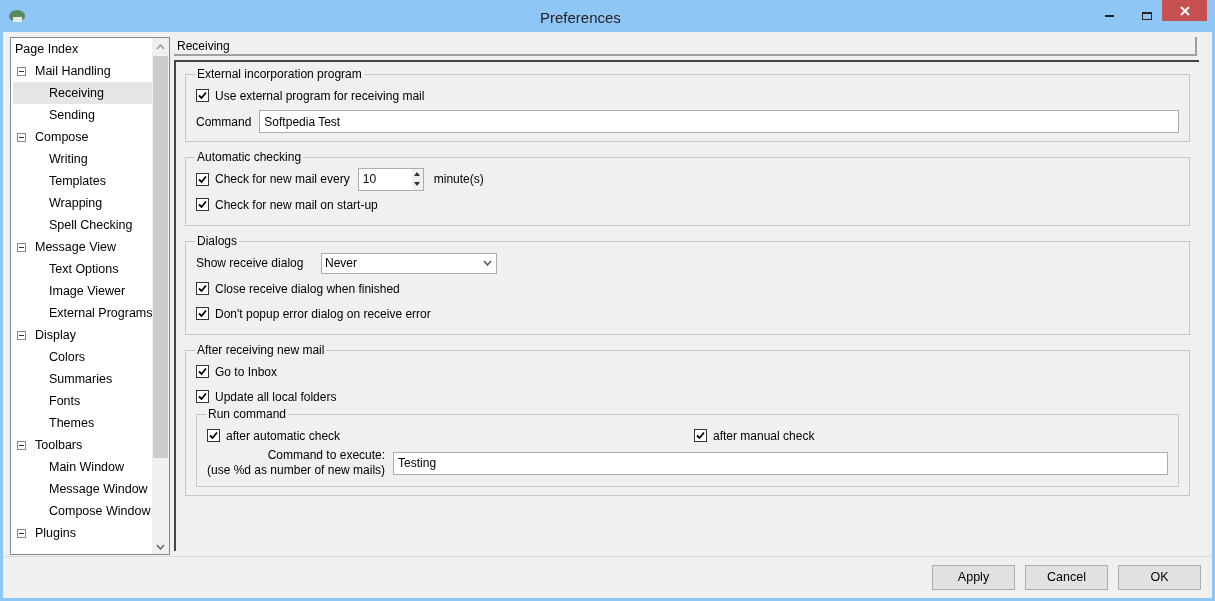 The height and width of the screenshot is (601, 1215). I want to click on checkbox-label: Check for new mail every, so click(282, 179).